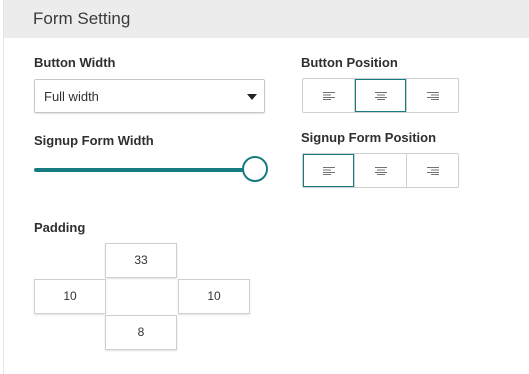 This screenshot has width=529, height=374. I want to click on signup-form-position-left, so click(329, 170).